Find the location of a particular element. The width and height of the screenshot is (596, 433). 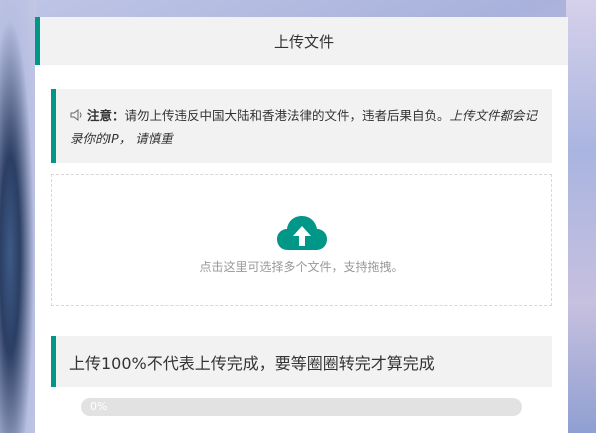

background-image-left is located at coordinates (18, 216).